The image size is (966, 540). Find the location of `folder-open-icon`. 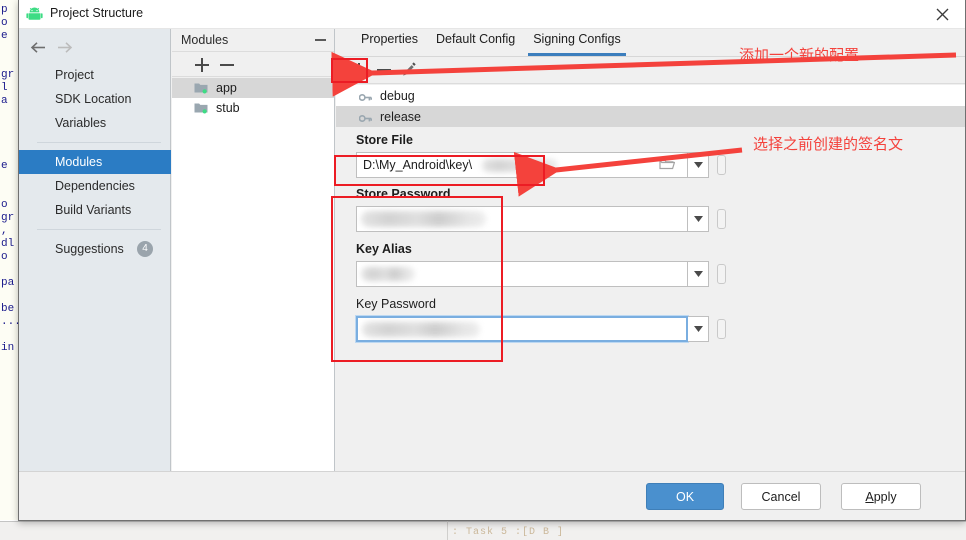

folder-open-icon is located at coordinates (667, 164).